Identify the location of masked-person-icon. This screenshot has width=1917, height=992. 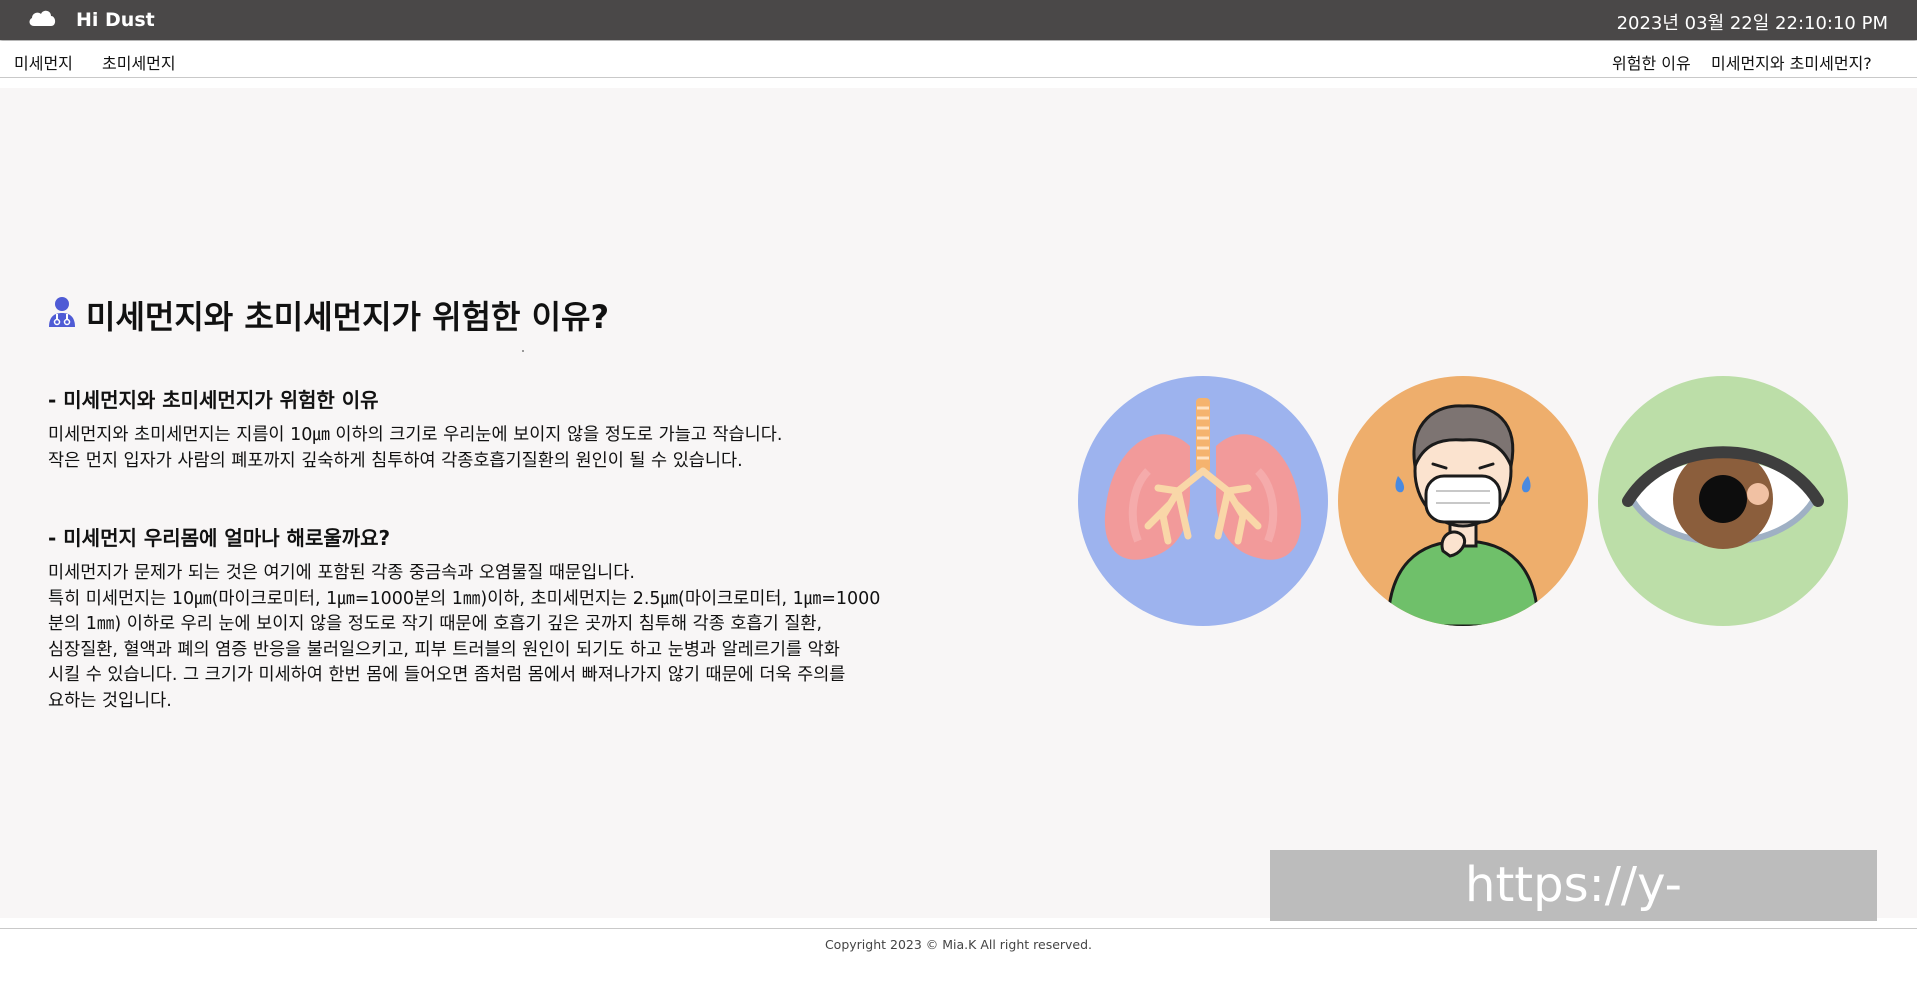
(1463, 501).